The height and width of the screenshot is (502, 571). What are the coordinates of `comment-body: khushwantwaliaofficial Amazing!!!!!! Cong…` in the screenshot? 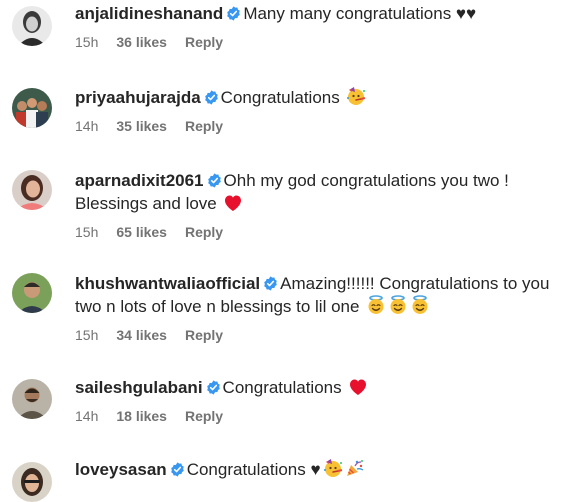 It's located at (319, 308).